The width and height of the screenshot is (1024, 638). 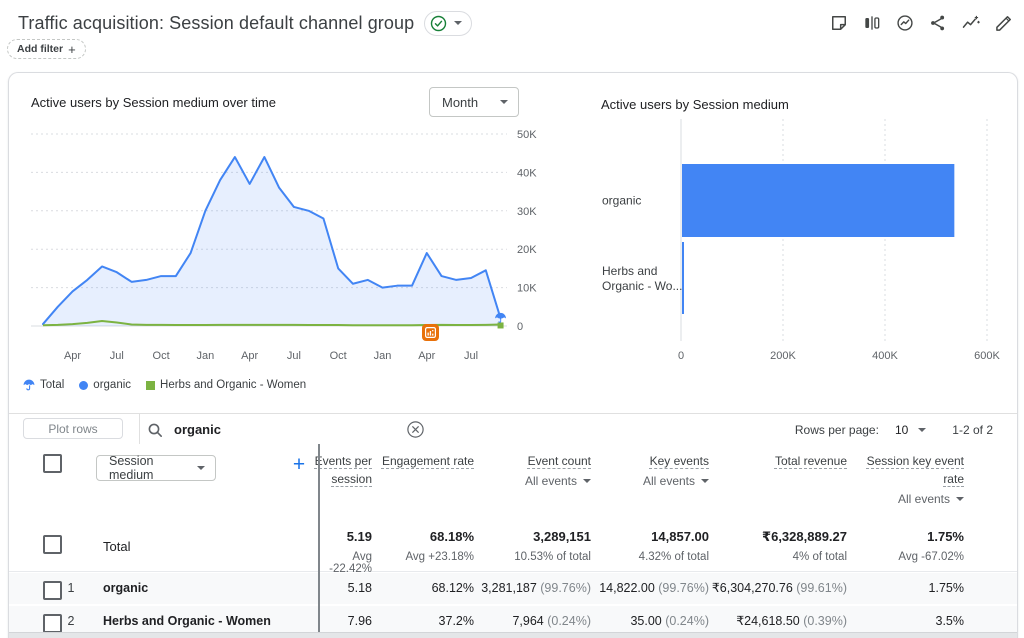 I want to click on svg-text: 50K, so click(x=527, y=135).